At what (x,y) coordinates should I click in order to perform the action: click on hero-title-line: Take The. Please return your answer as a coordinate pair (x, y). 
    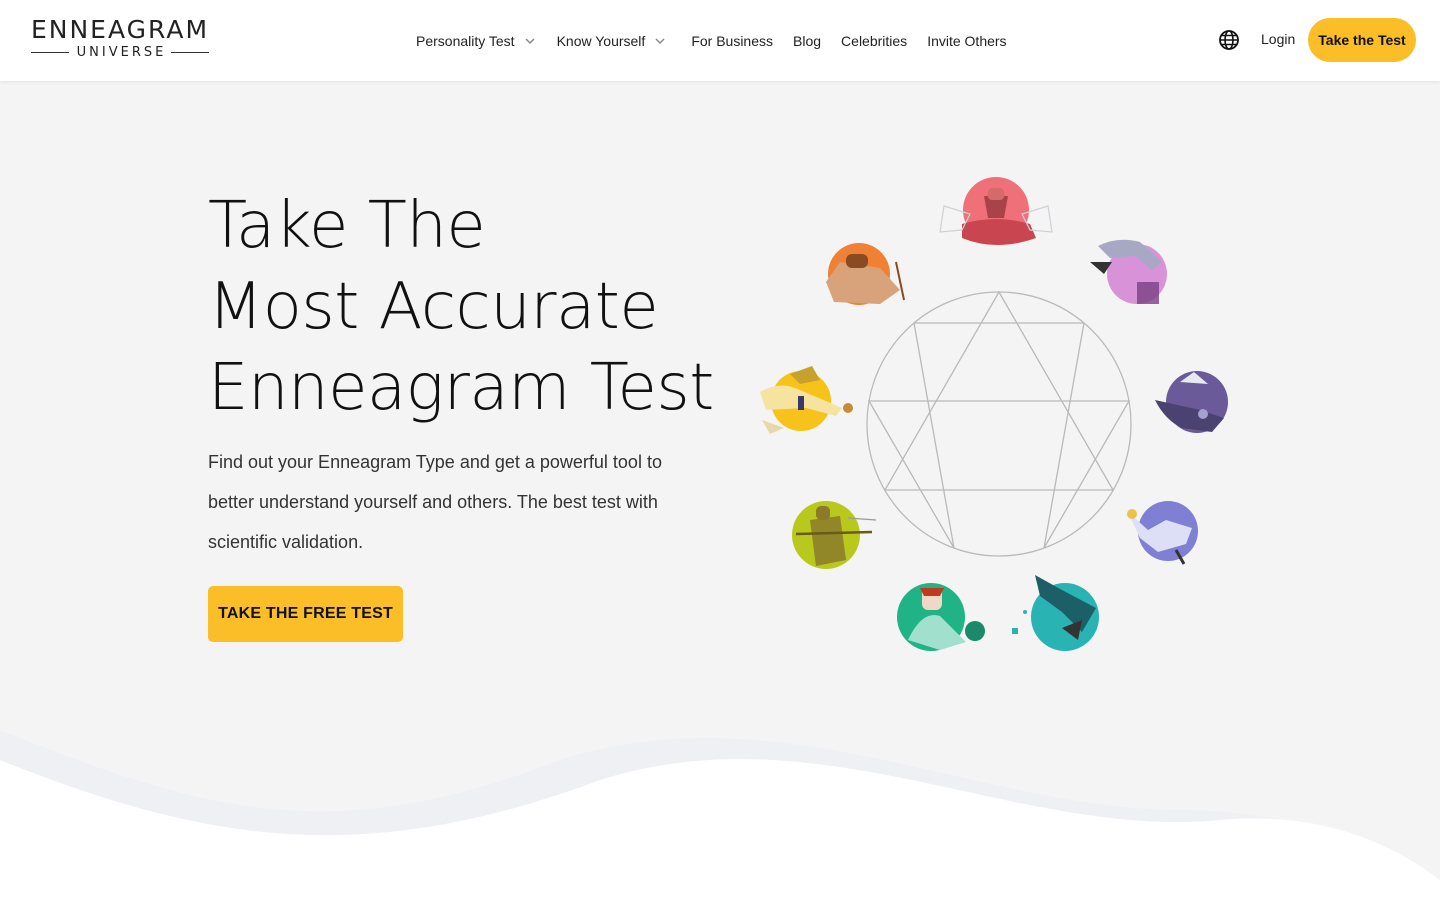
    Looking at the image, I should click on (347, 226).